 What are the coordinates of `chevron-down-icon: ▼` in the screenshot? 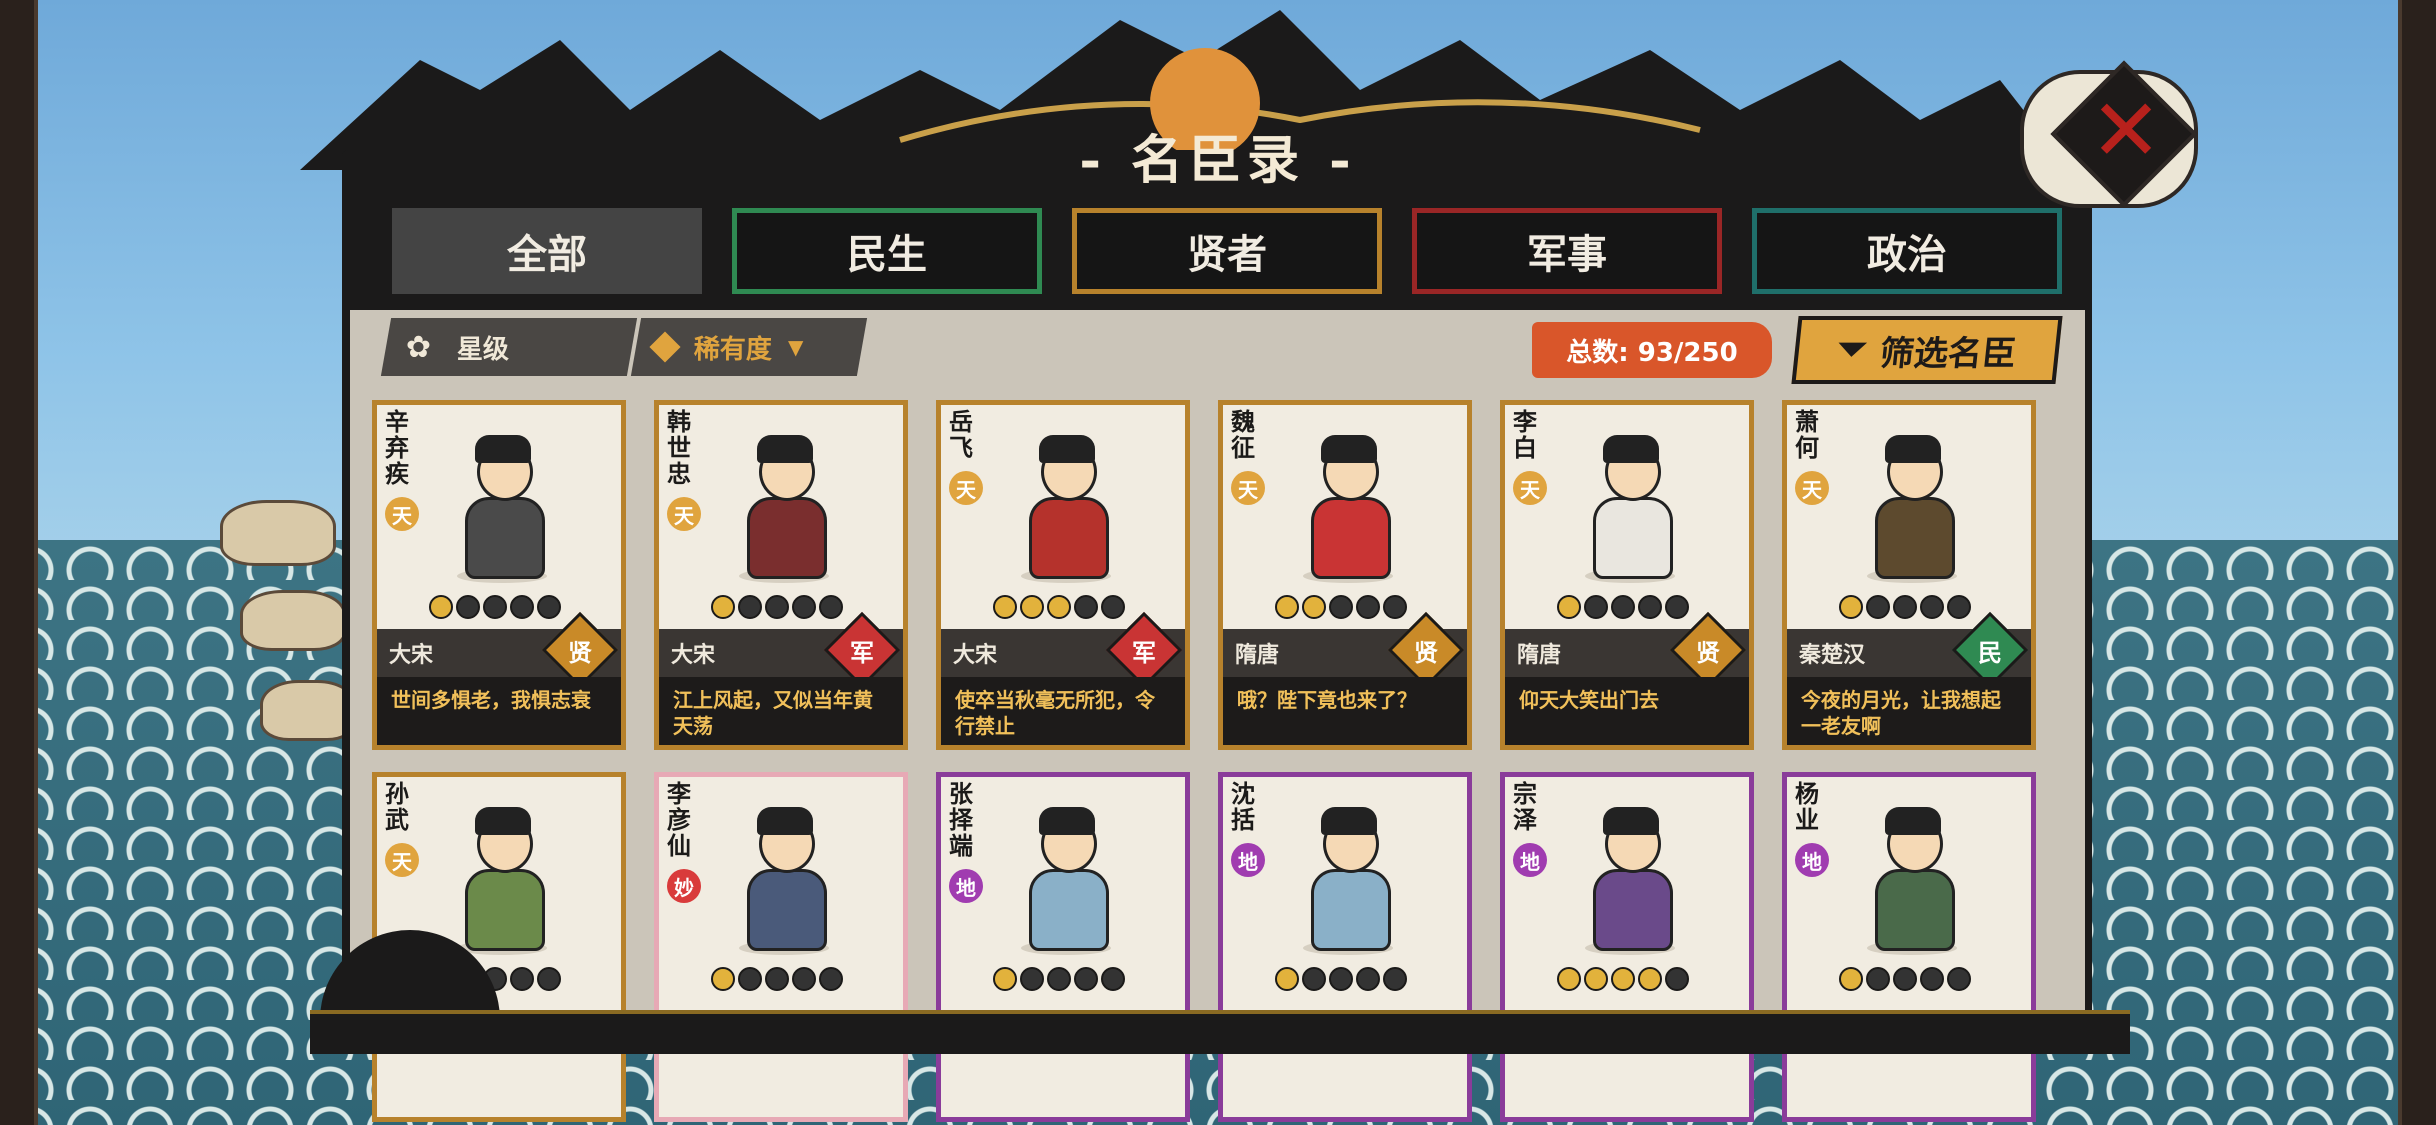 It's located at (796, 347).